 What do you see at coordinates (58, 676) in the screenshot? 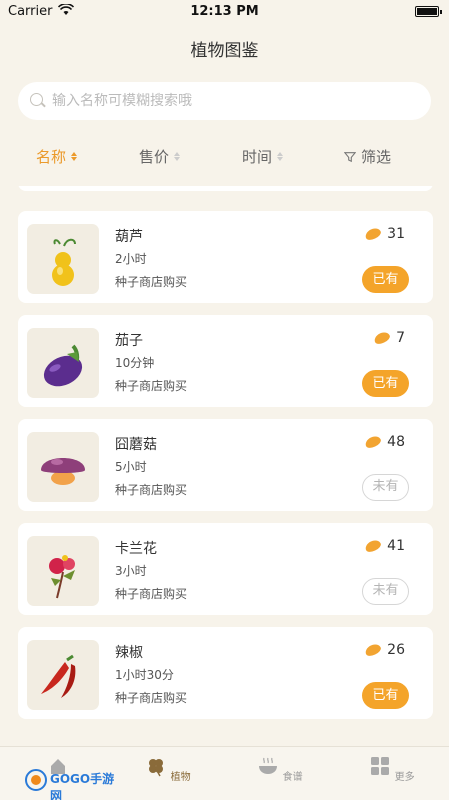
I see `chili-icon` at bounding box center [58, 676].